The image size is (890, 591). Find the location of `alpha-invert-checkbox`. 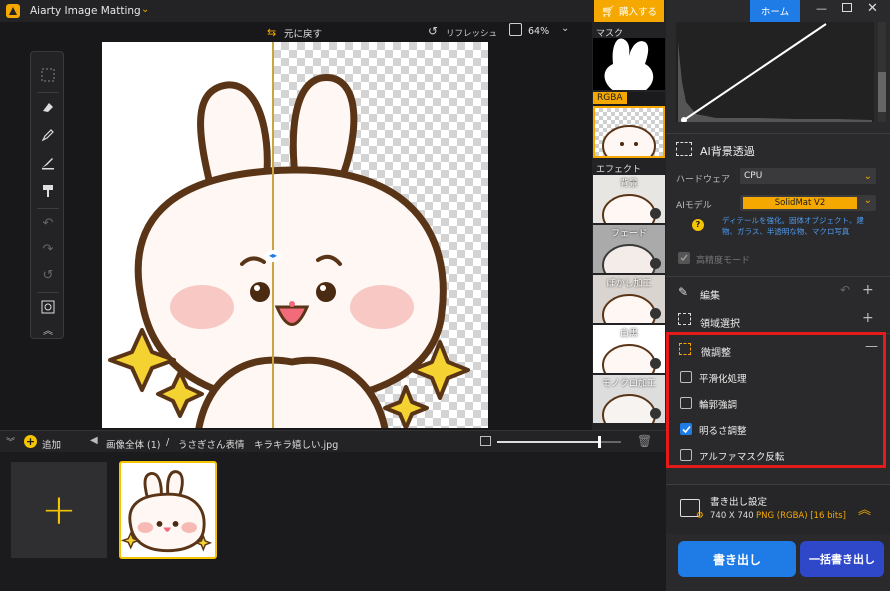

alpha-invert-checkbox is located at coordinates (686, 455).